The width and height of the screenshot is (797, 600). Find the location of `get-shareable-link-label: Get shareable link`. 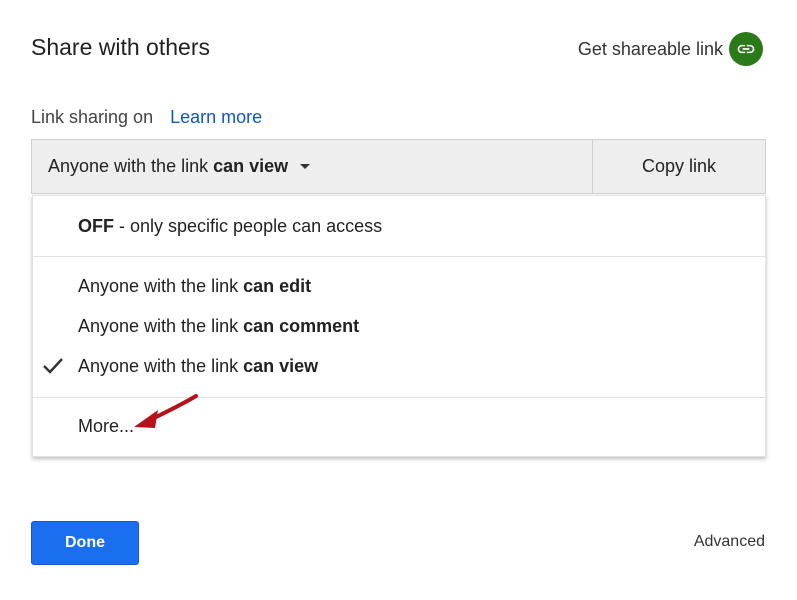

get-shareable-link-label: Get shareable link is located at coordinates (650, 48).